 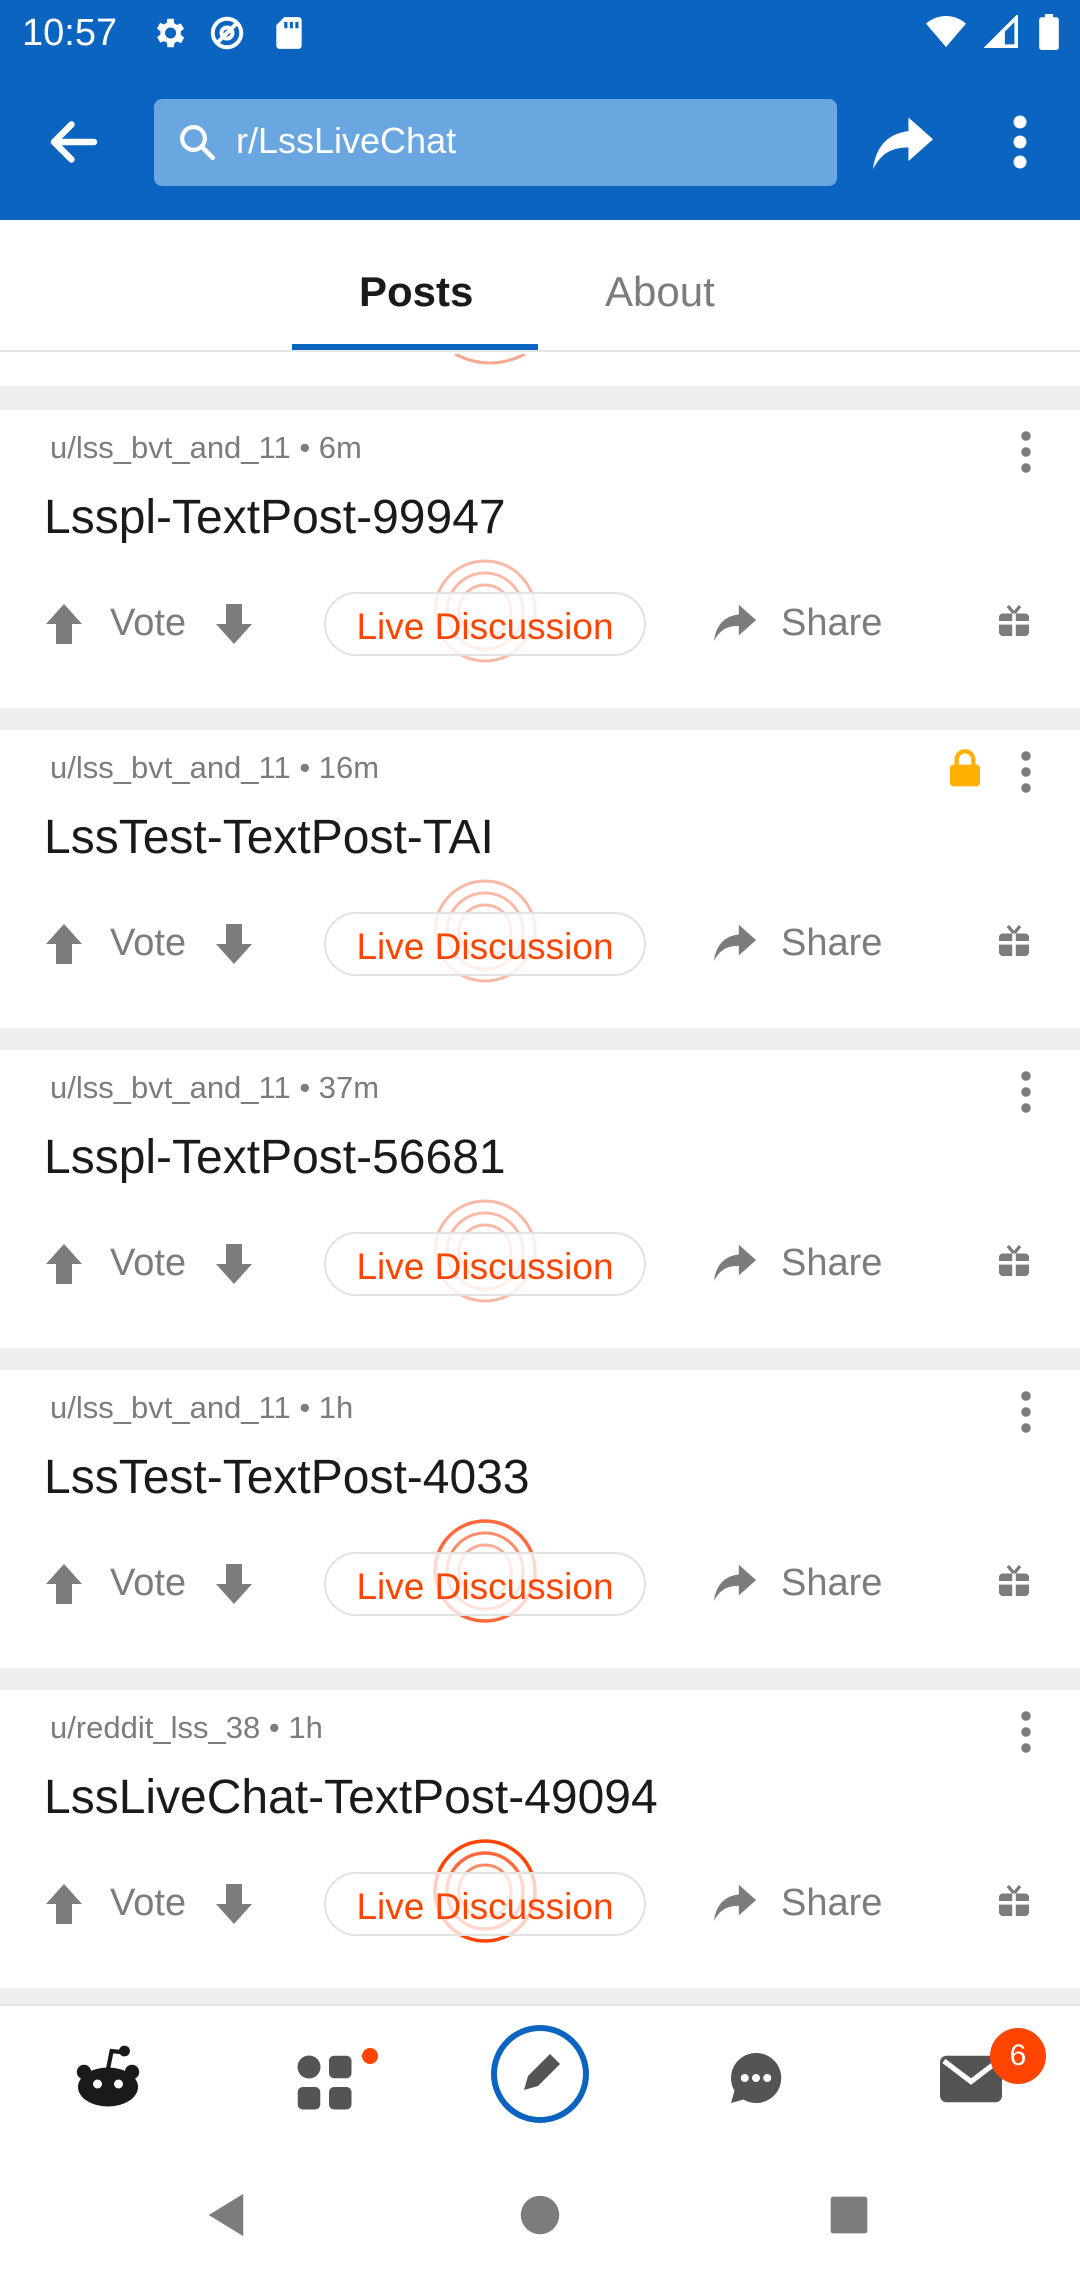 I want to click on post-title: Lsspl-TextPost-99947, so click(x=275, y=517).